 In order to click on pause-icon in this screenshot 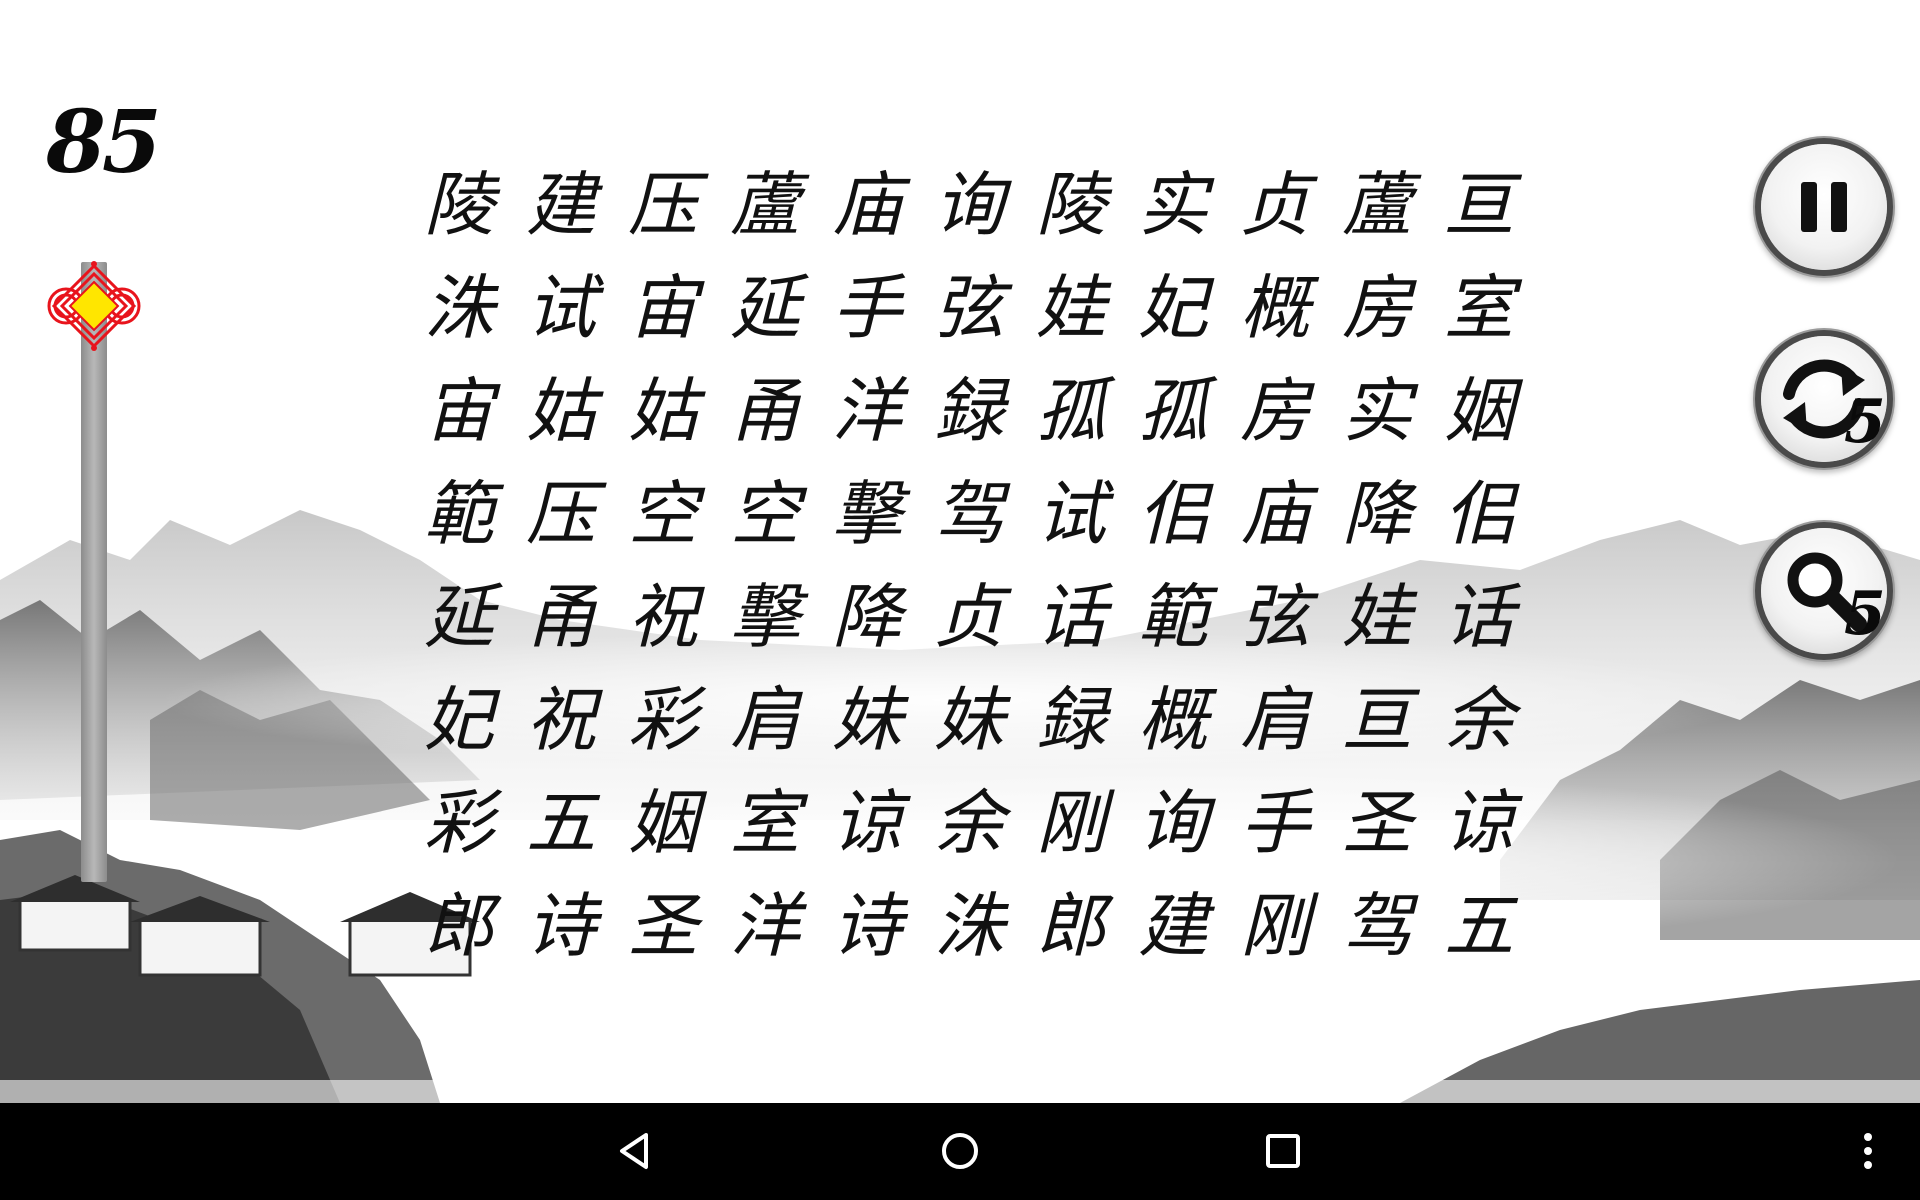, I will do `click(1824, 207)`.